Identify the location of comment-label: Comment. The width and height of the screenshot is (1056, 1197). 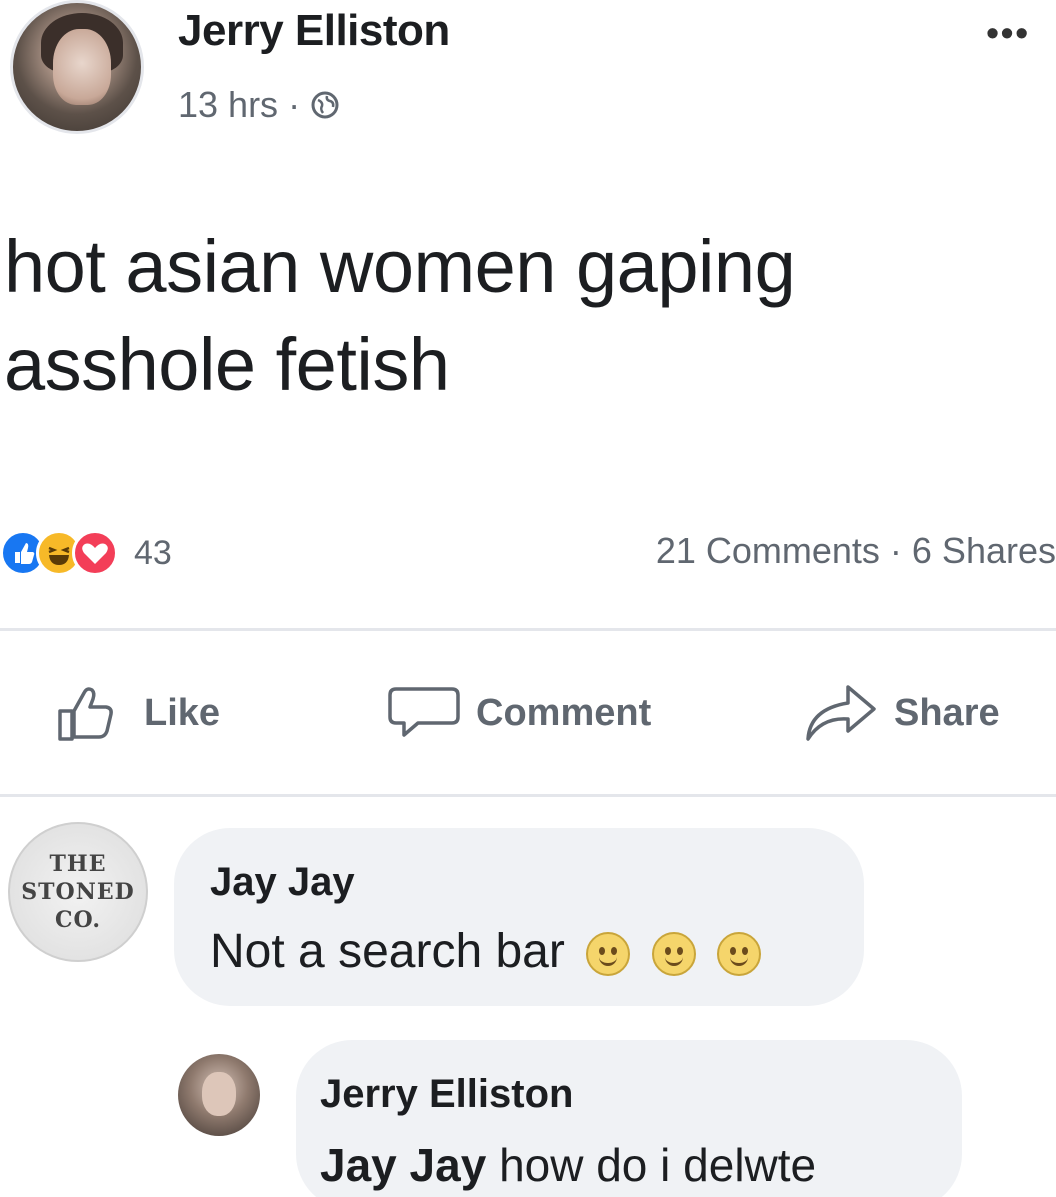
(564, 712).